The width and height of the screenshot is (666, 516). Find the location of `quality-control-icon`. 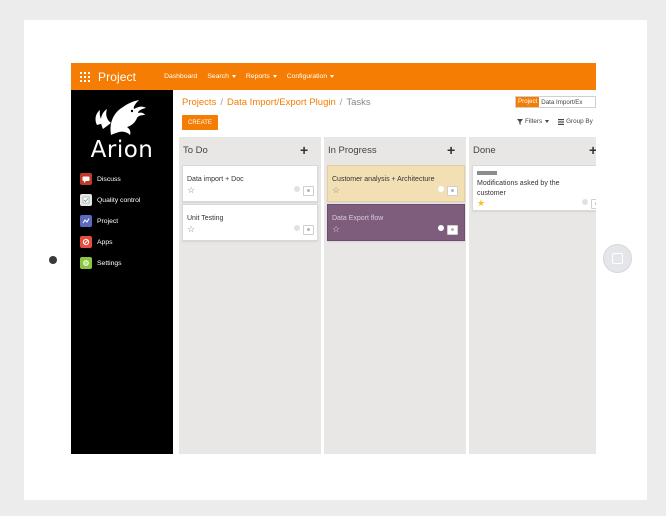

quality-control-icon is located at coordinates (86, 200).